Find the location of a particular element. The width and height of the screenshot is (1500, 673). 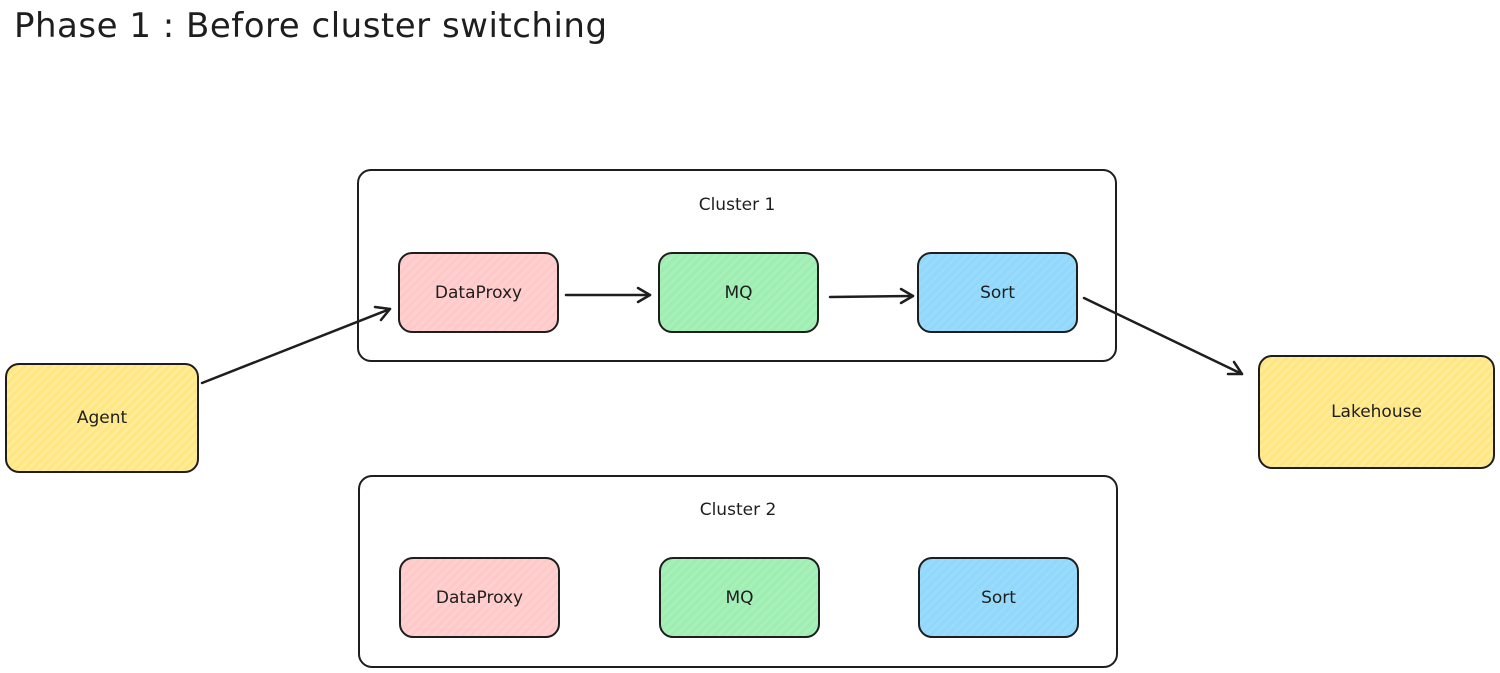

node-label: Lakehouse is located at coordinates (1376, 412).